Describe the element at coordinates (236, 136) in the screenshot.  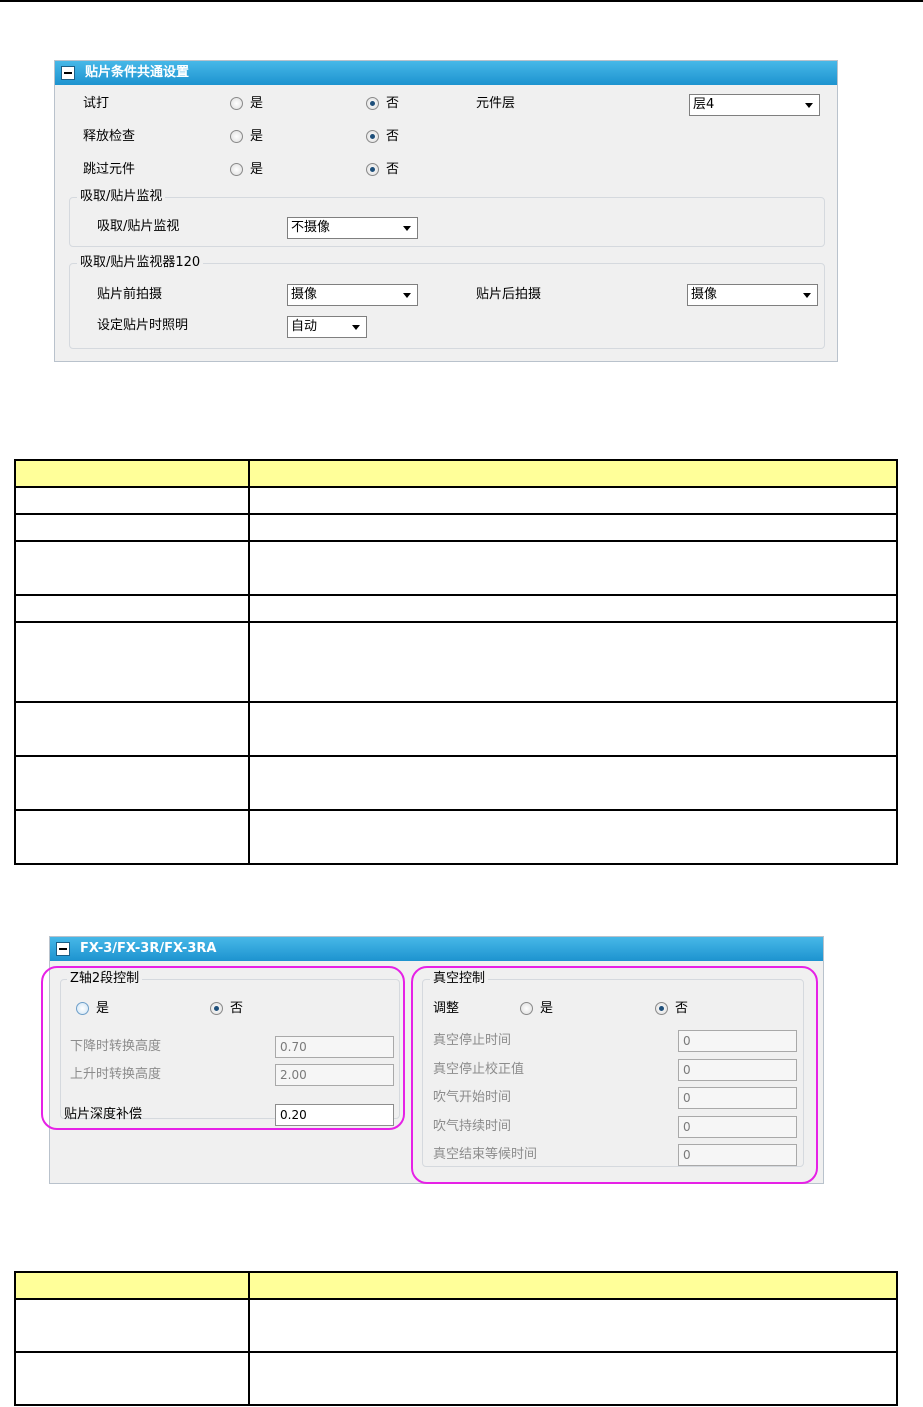
I see `release-check-yes-radio` at that location.